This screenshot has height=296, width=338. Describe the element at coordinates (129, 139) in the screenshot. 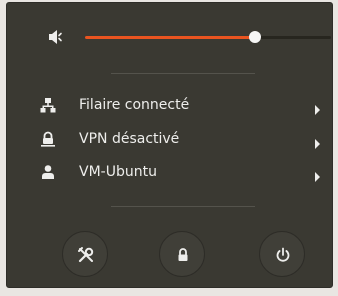

I see `menu-item-label: VPN désactivé` at that location.